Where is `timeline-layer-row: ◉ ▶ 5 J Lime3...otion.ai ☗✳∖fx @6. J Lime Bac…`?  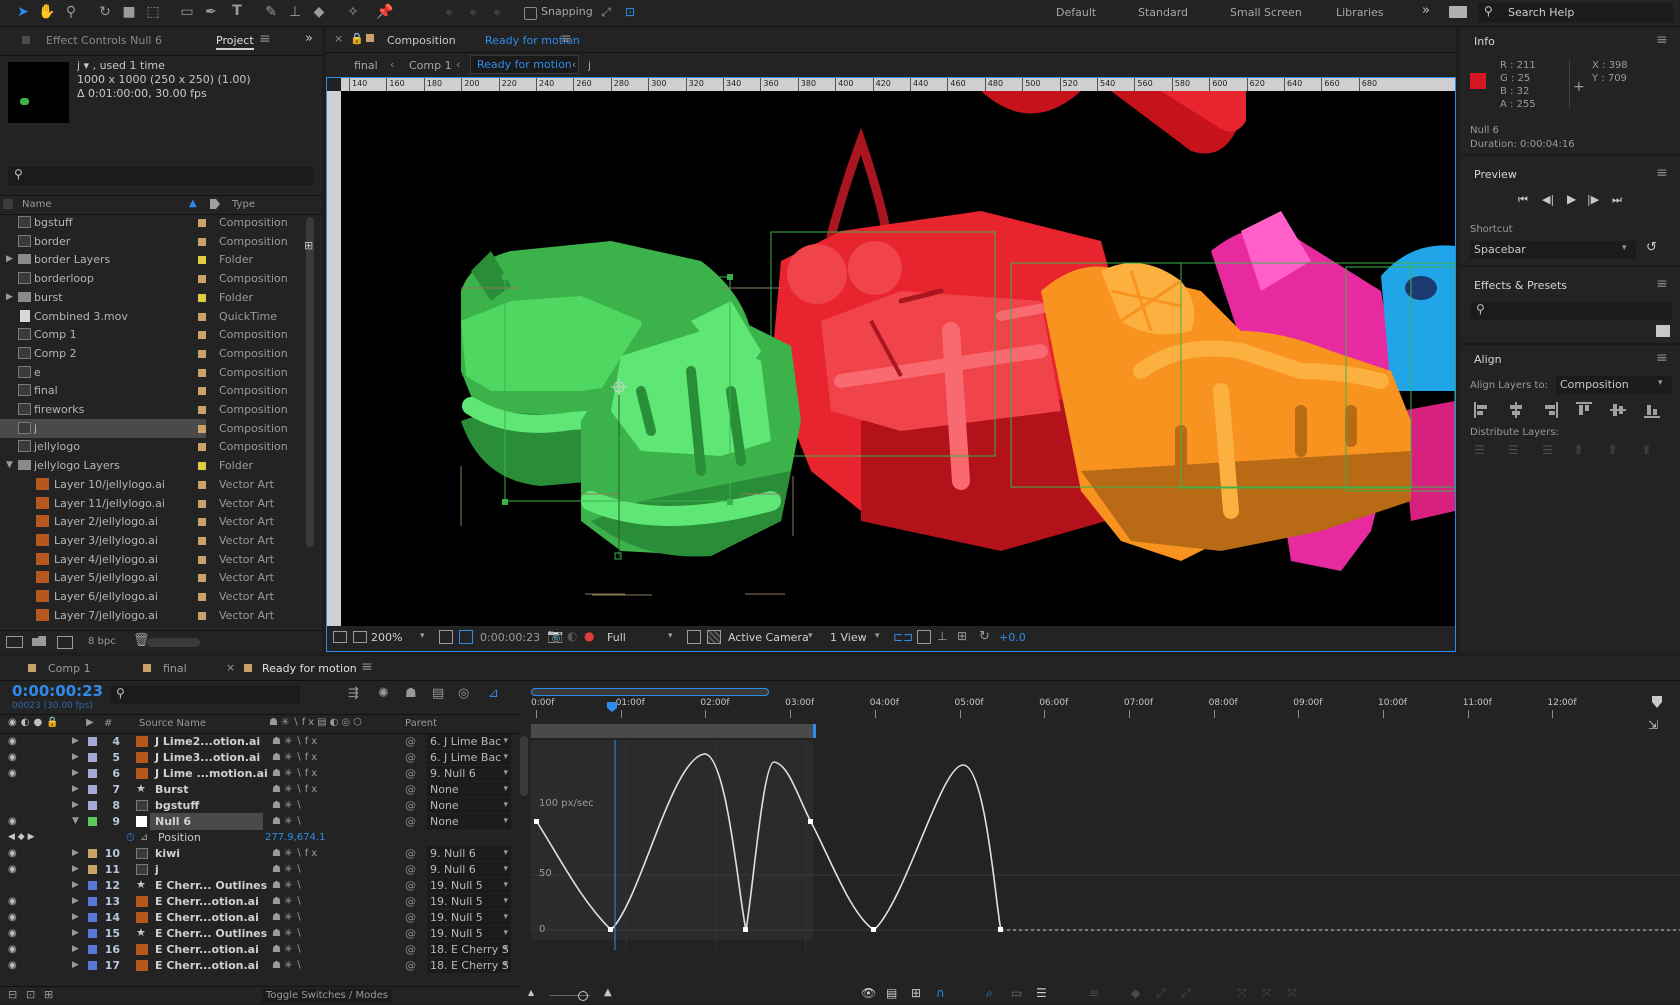
timeline-layer-row: ◉ ▶ 5 J Lime3...otion.ai ☗✳∖fx @6. J Lime Bac… is located at coordinates (260, 757).